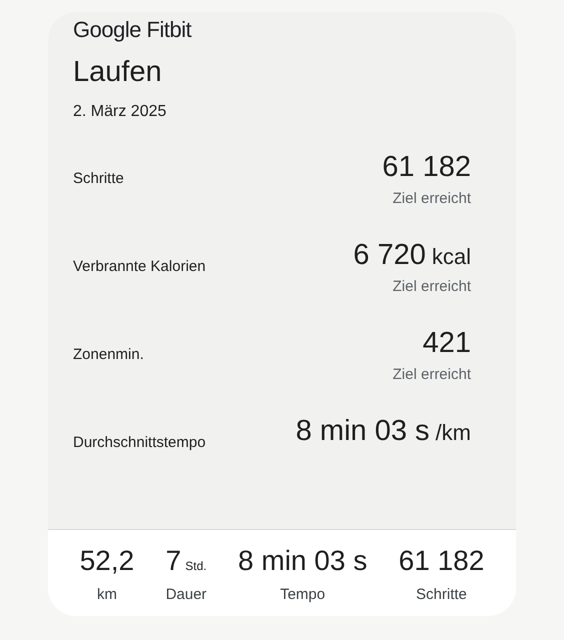 The image size is (564, 640). What do you see at coordinates (451, 257) in the screenshot?
I see `metric-unit: kcal` at bounding box center [451, 257].